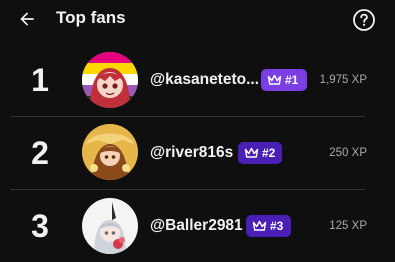 The width and height of the screenshot is (395, 262). What do you see at coordinates (343, 80) in the screenshot?
I see `xp-value: 1,975 XP` at bounding box center [343, 80].